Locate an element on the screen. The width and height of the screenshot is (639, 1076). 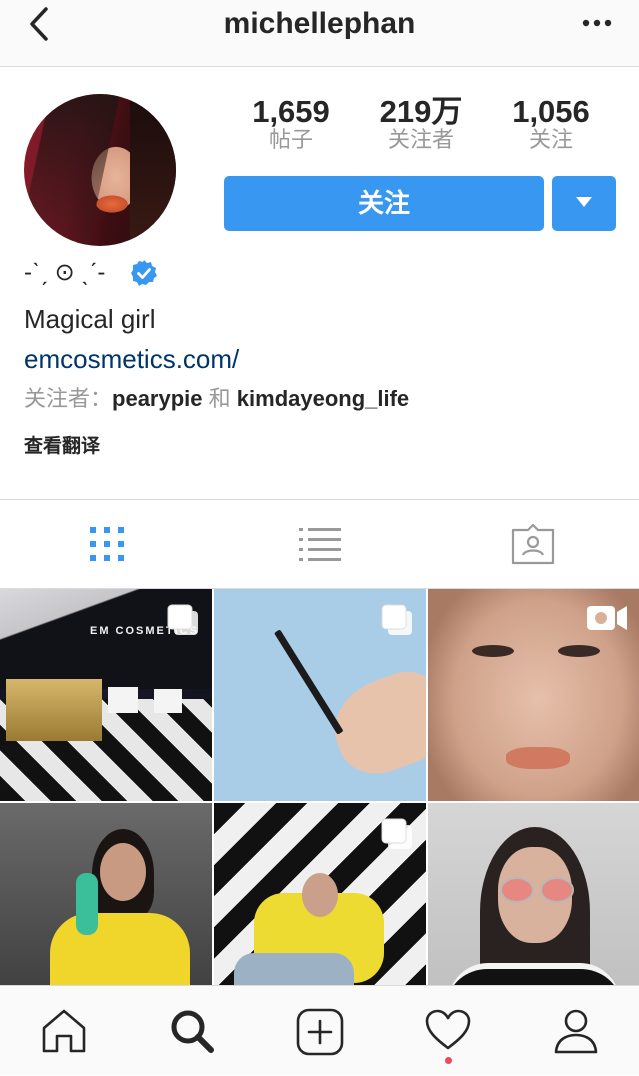
caret-down-icon is located at coordinates (584, 202).